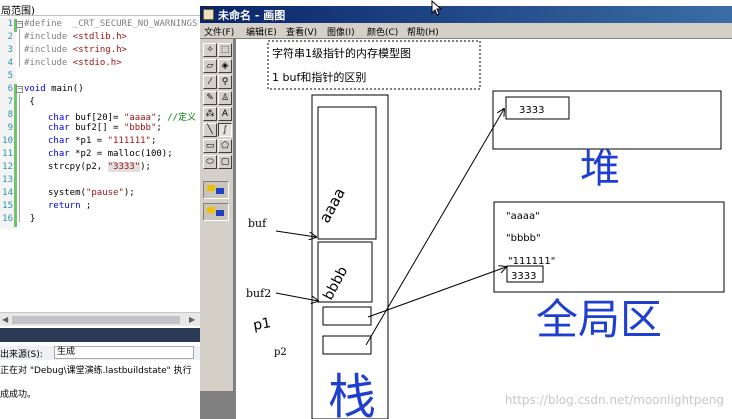  Describe the element at coordinates (382, 31) in the screenshot. I see `menu-colors: 颜色(C)` at that location.